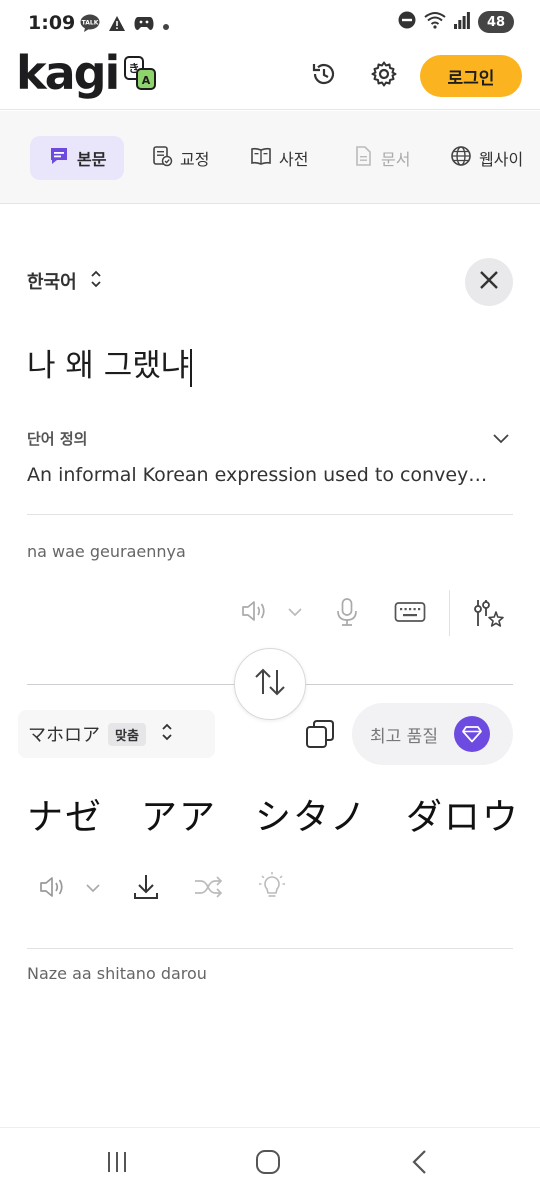  What do you see at coordinates (471, 76) in the screenshot?
I see `login-button: 로그인` at bounding box center [471, 76].